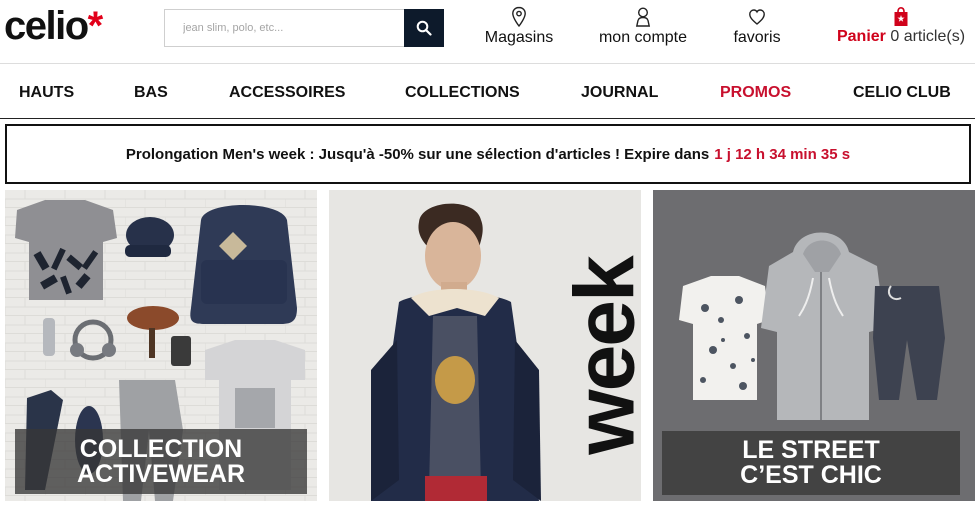 Image resolution: width=975 pixels, height=509 pixels. I want to click on cart-label: Panier 0 article(s), so click(901, 36).